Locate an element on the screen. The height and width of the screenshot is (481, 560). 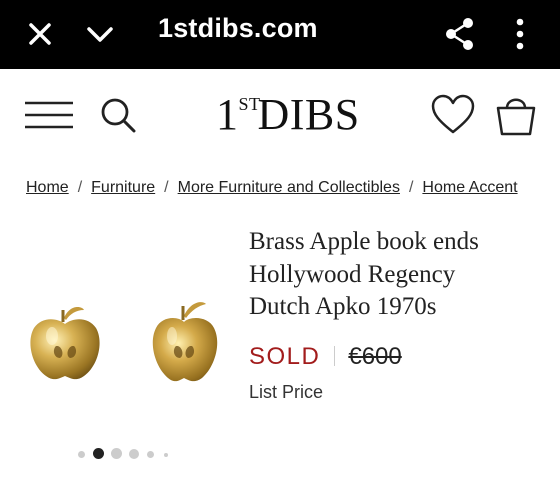
more-vert-icon is located at coordinates (520, 34).